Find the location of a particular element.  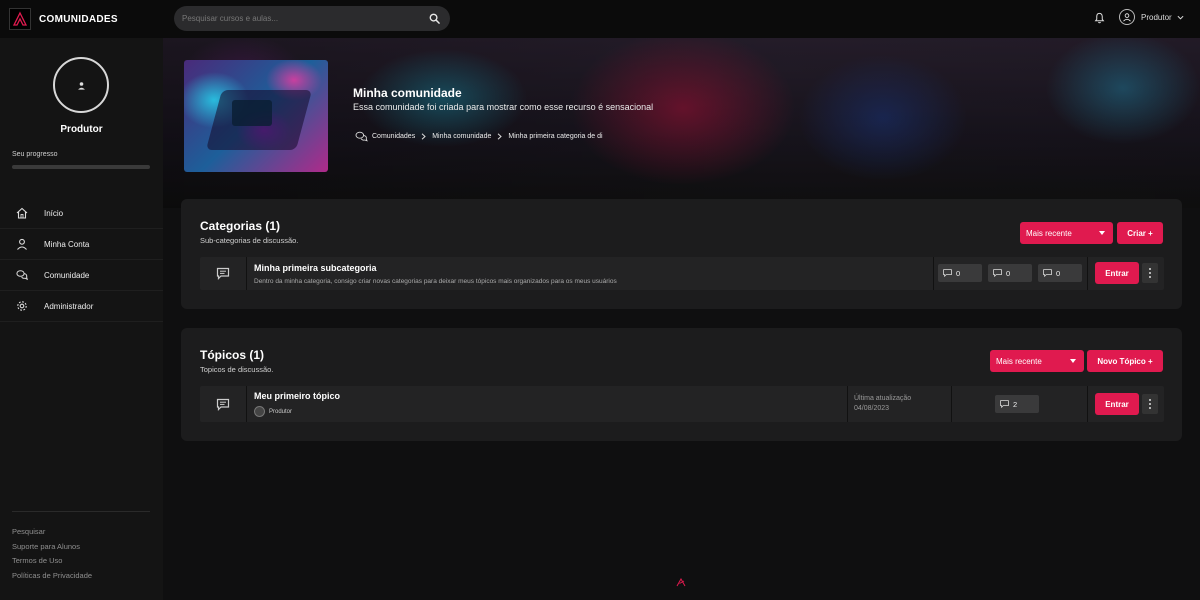

chevron-down-icon is located at coordinates (1180, 17).